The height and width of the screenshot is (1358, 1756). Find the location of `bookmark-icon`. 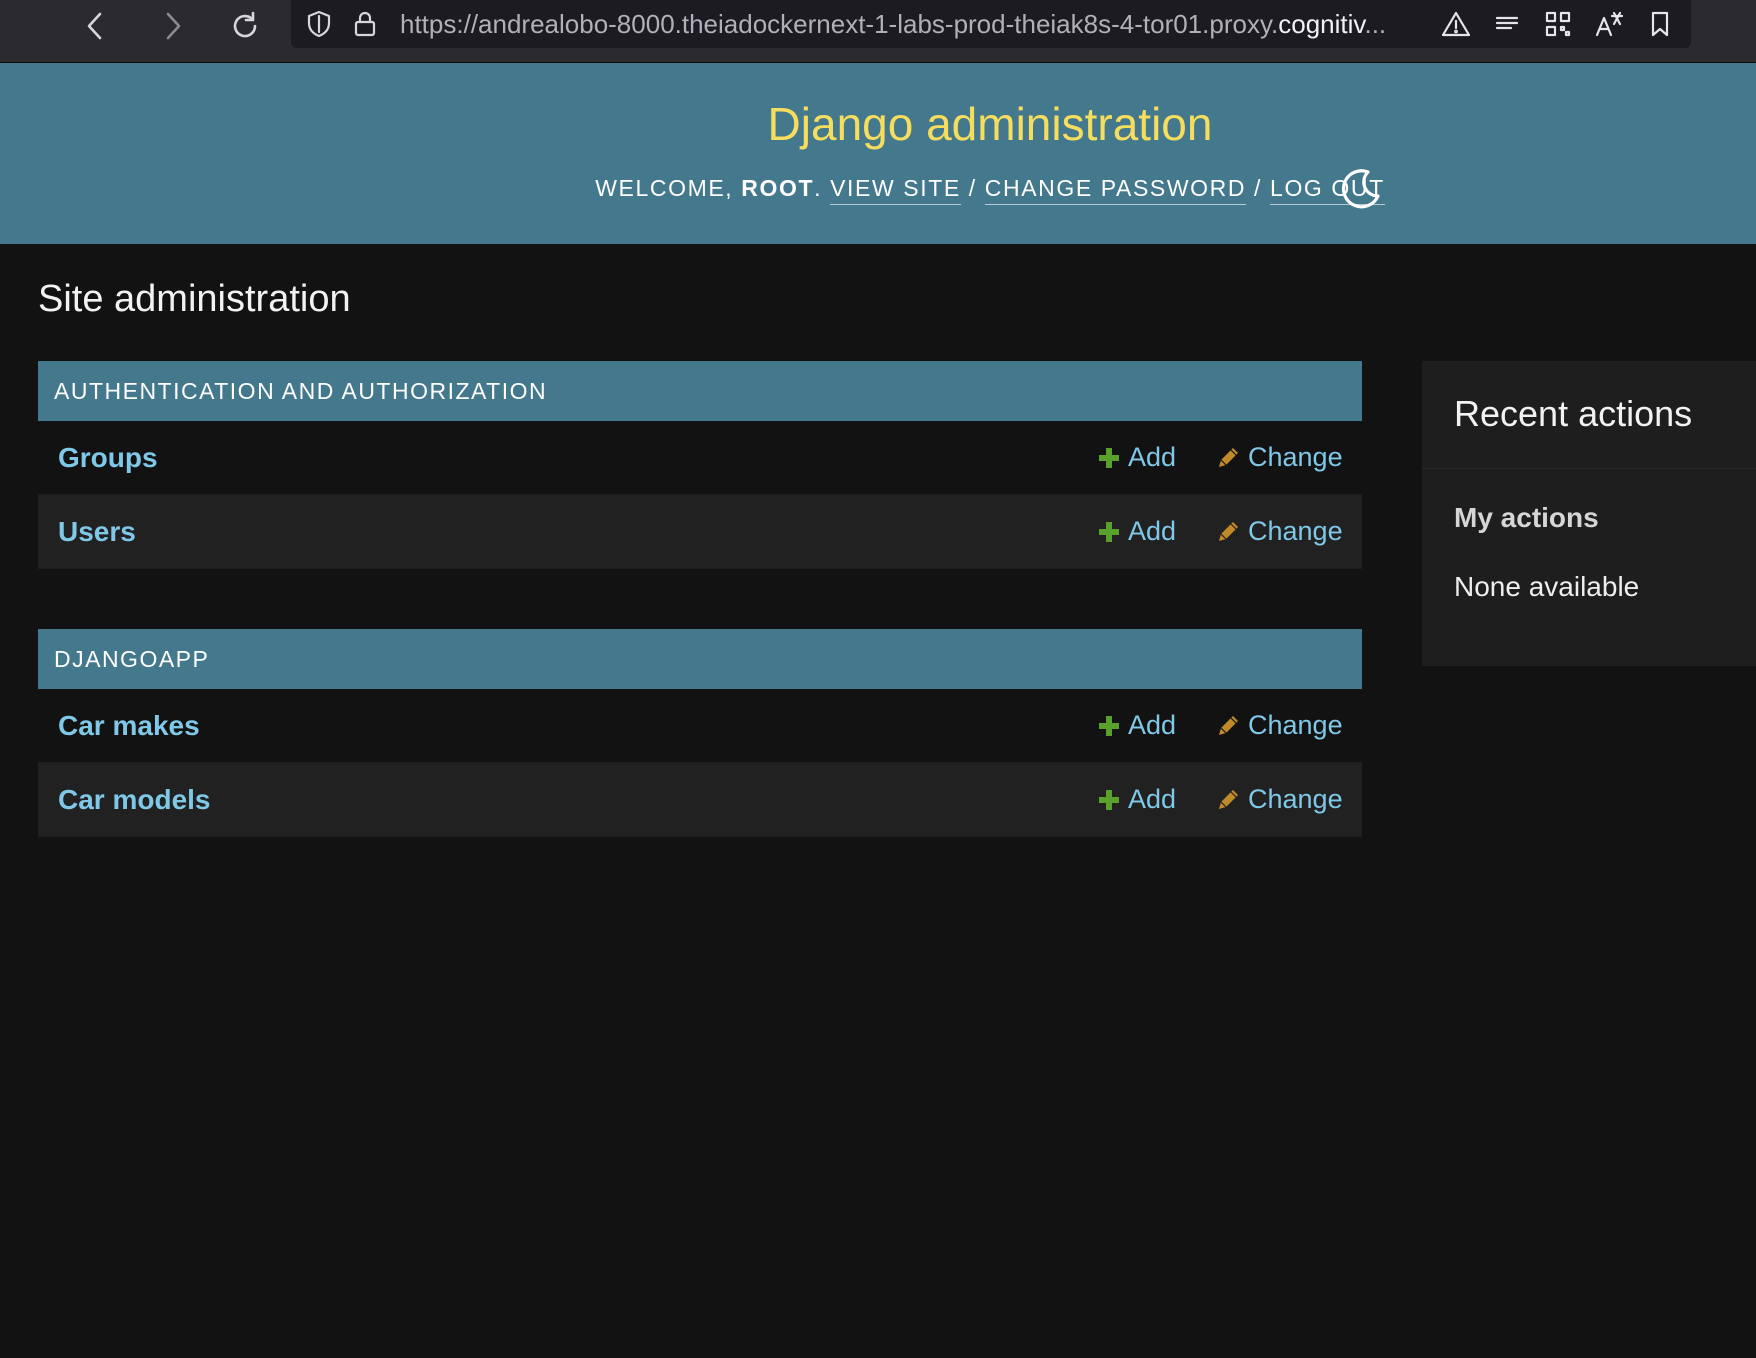

bookmark-icon is located at coordinates (1660, 24).